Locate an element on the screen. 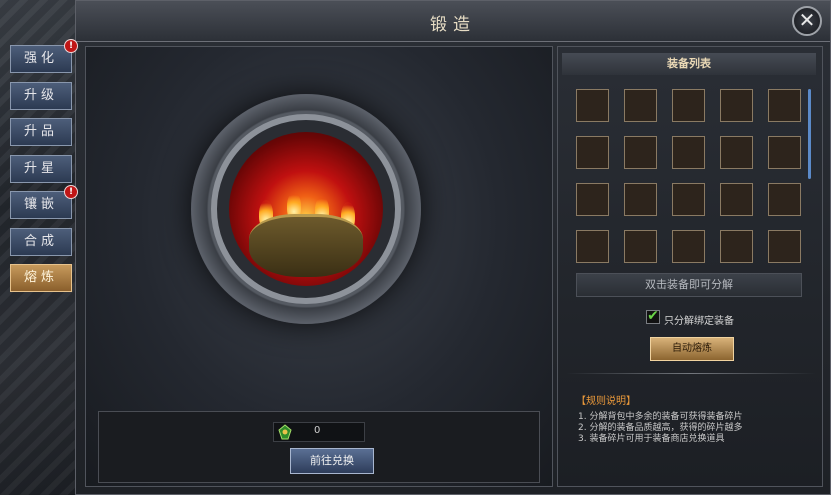 This screenshot has height=495, width=831. title-bar: 锻造 ✕ is located at coordinates (453, 21).